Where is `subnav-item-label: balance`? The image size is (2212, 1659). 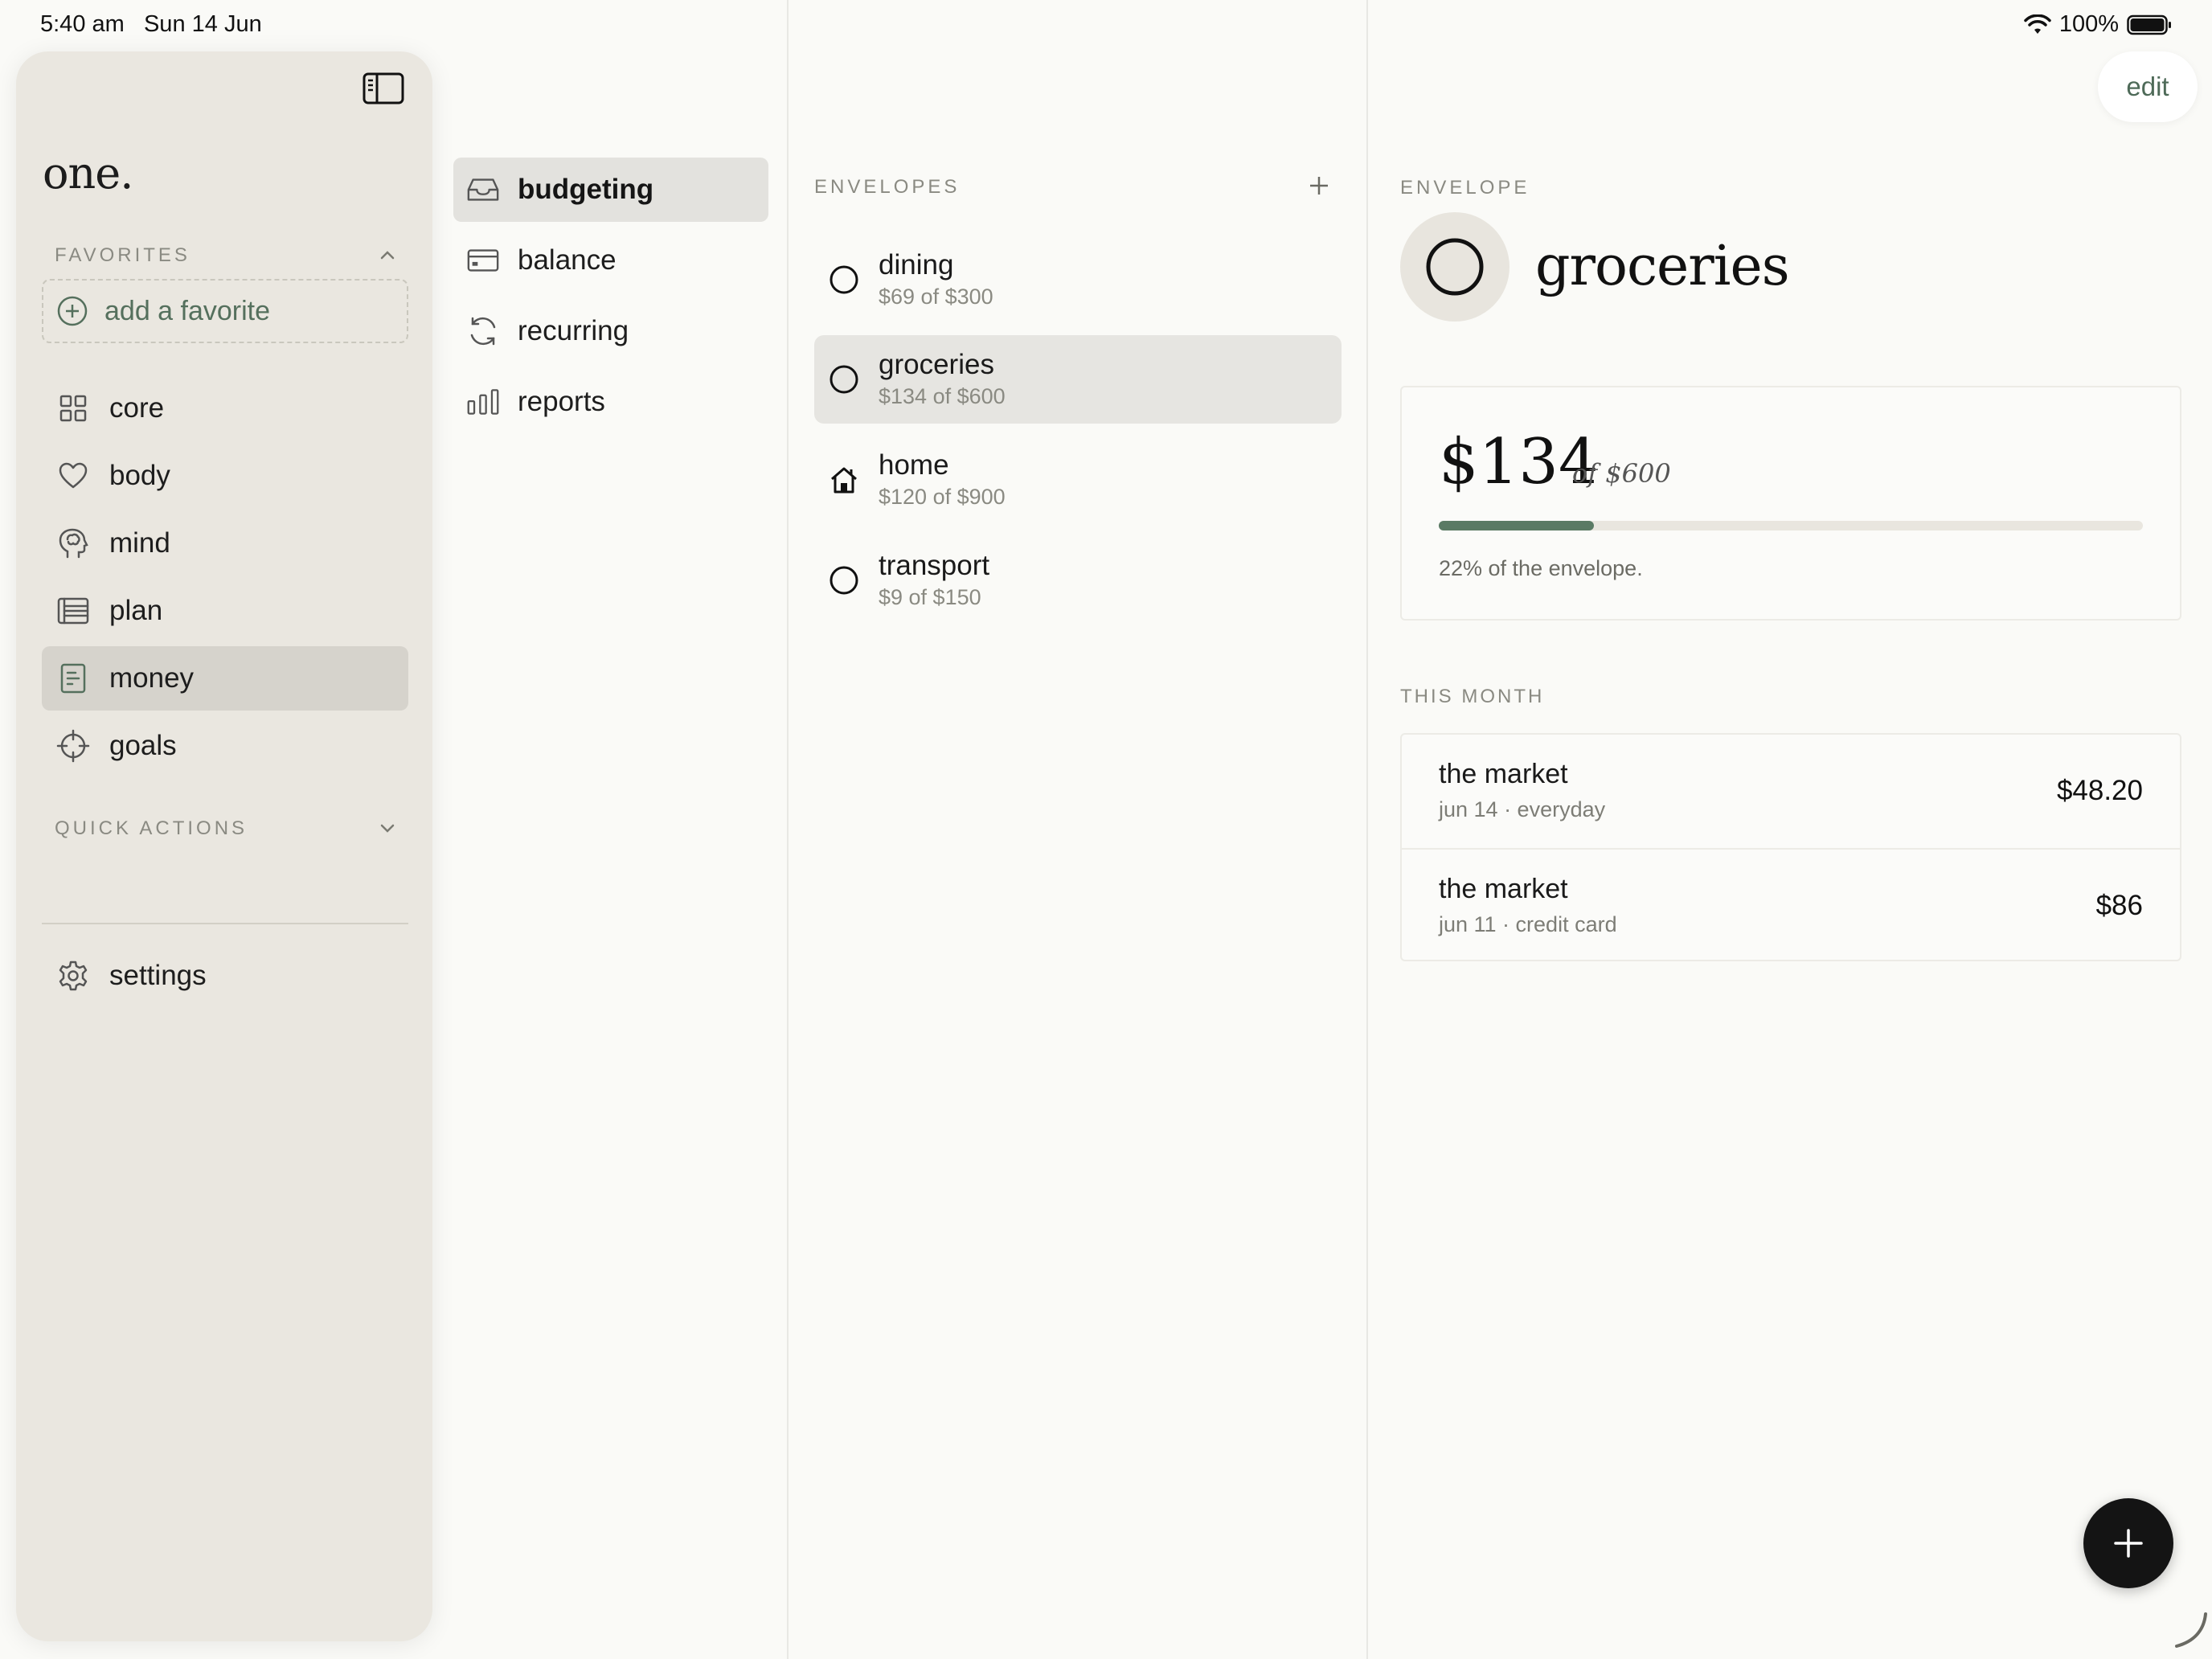
subnav-item-label: balance is located at coordinates (567, 260).